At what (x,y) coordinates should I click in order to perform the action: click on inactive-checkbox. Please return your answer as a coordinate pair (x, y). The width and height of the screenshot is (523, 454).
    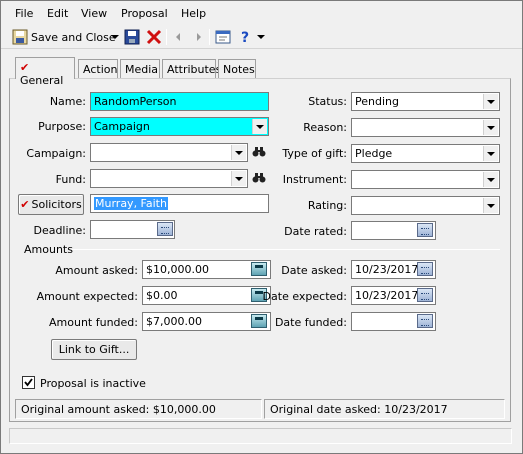
    Looking at the image, I should click on (28, 382).